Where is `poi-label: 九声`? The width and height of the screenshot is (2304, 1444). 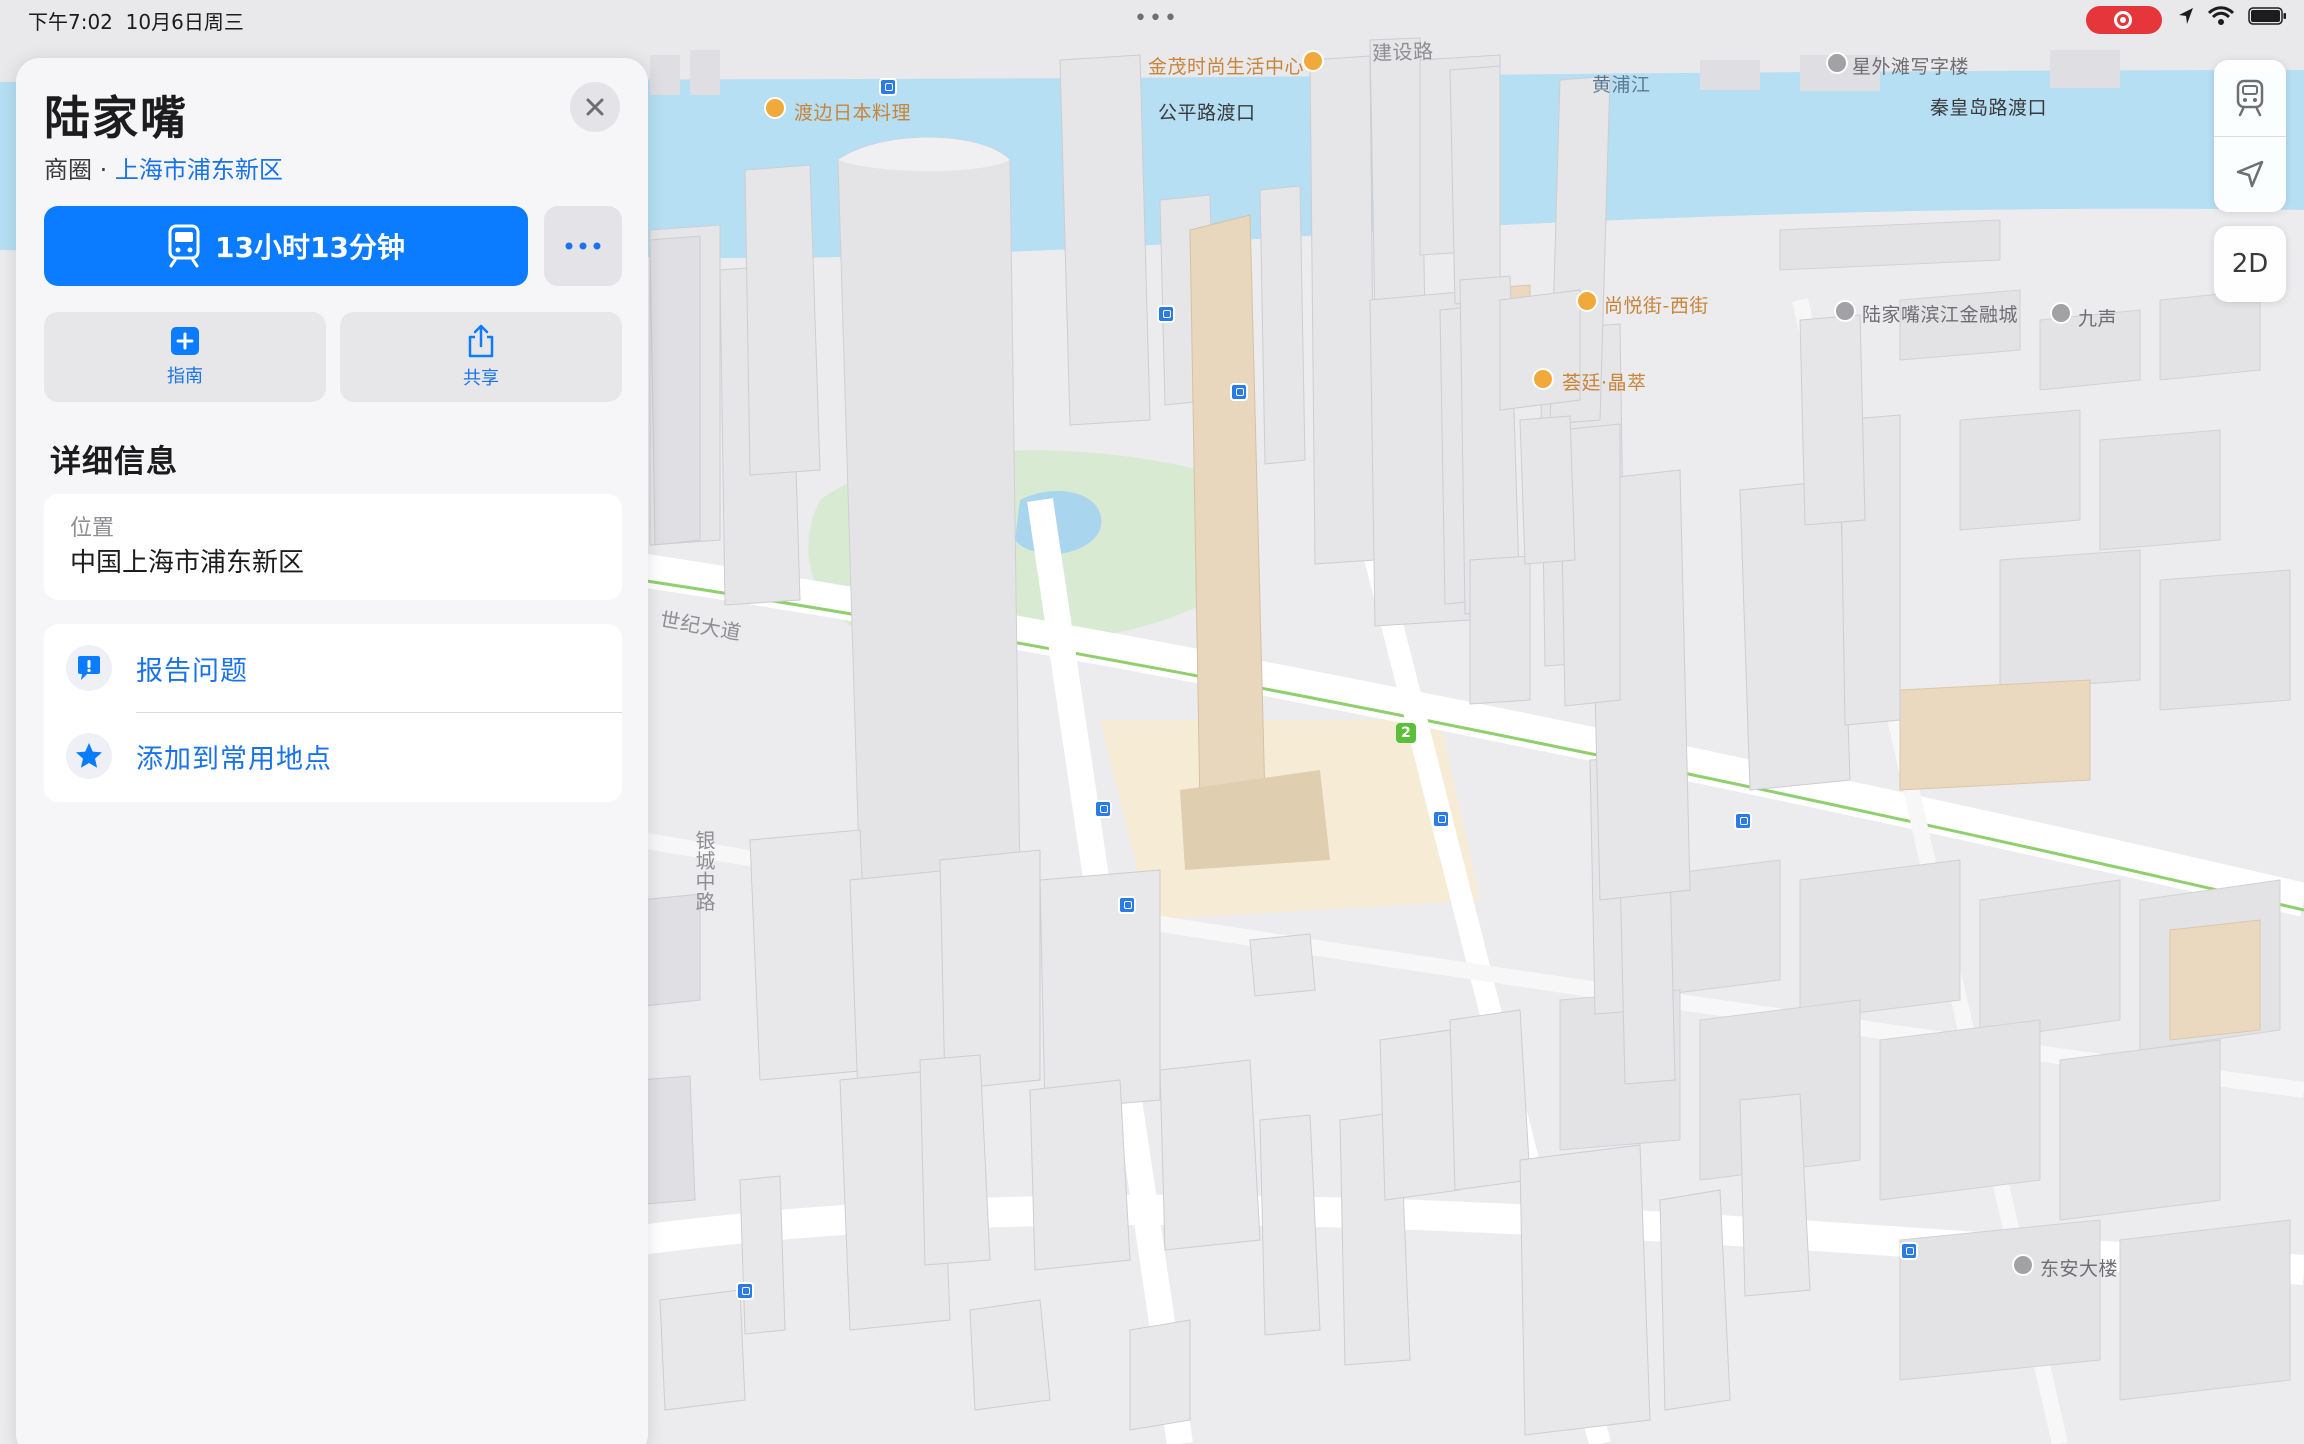
poi-label: 九声 is located at coordinates (2097, 317).